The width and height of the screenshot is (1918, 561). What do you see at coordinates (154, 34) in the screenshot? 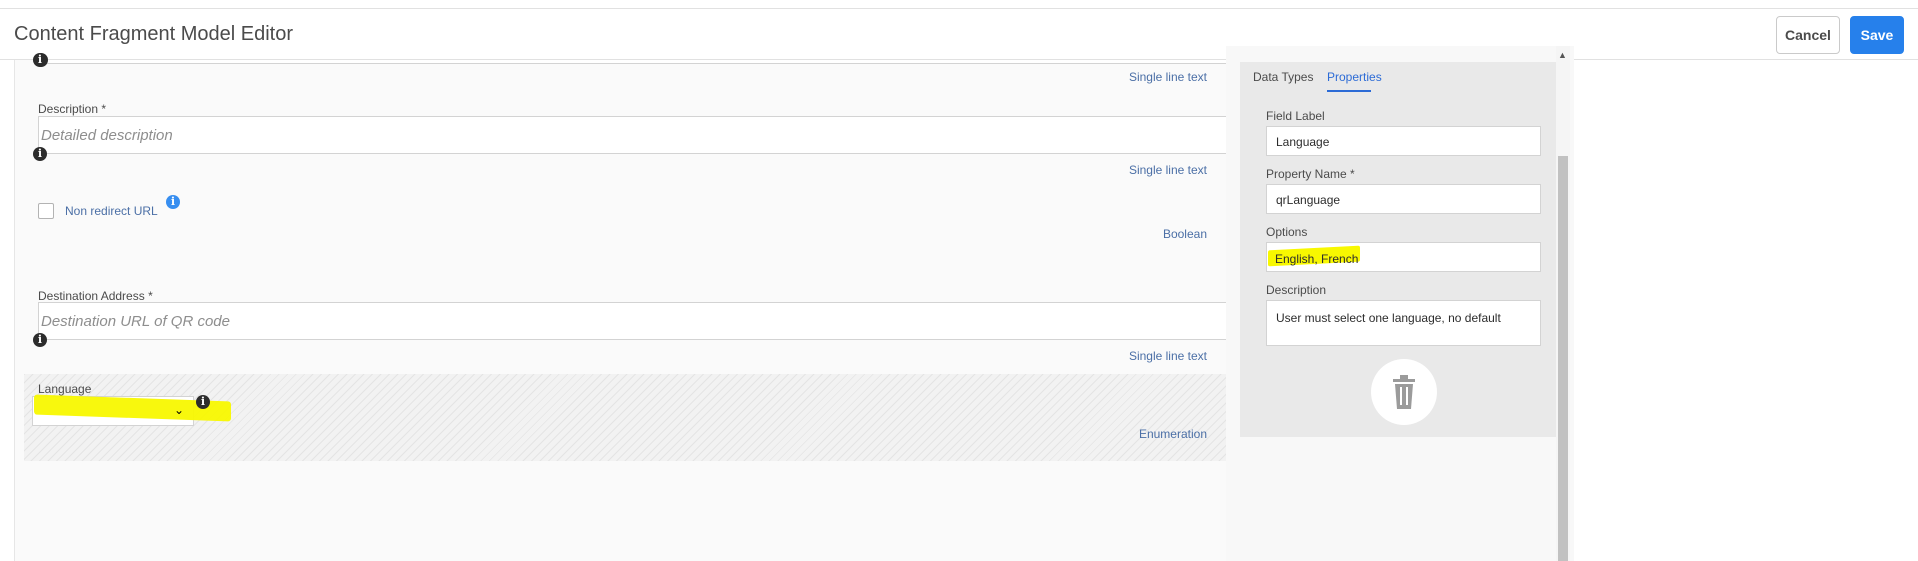
I see `page-title: Content Fragment Model Editor` at bounding box center [154, 34].